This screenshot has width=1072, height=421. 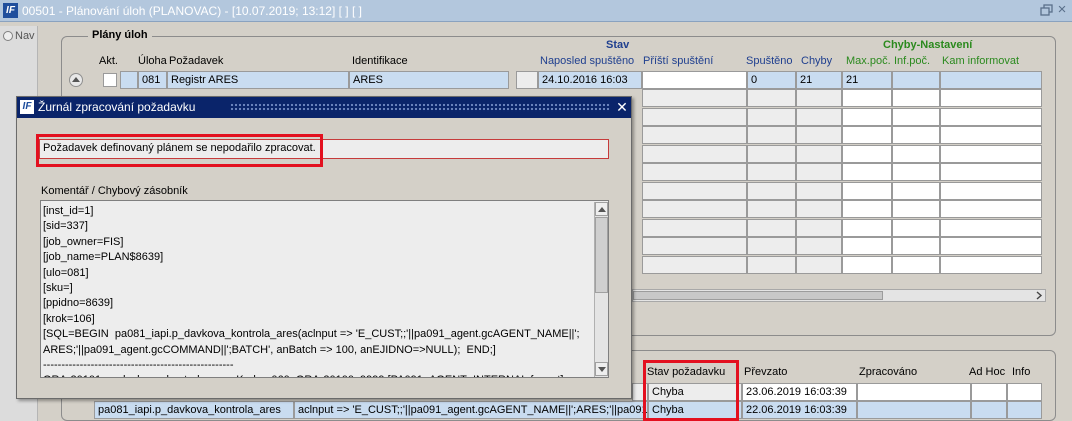 What do you see at coordinates (152, 80) in the screenshot?
I see `cell-uloha: 081` at bounding box center [152, 80].